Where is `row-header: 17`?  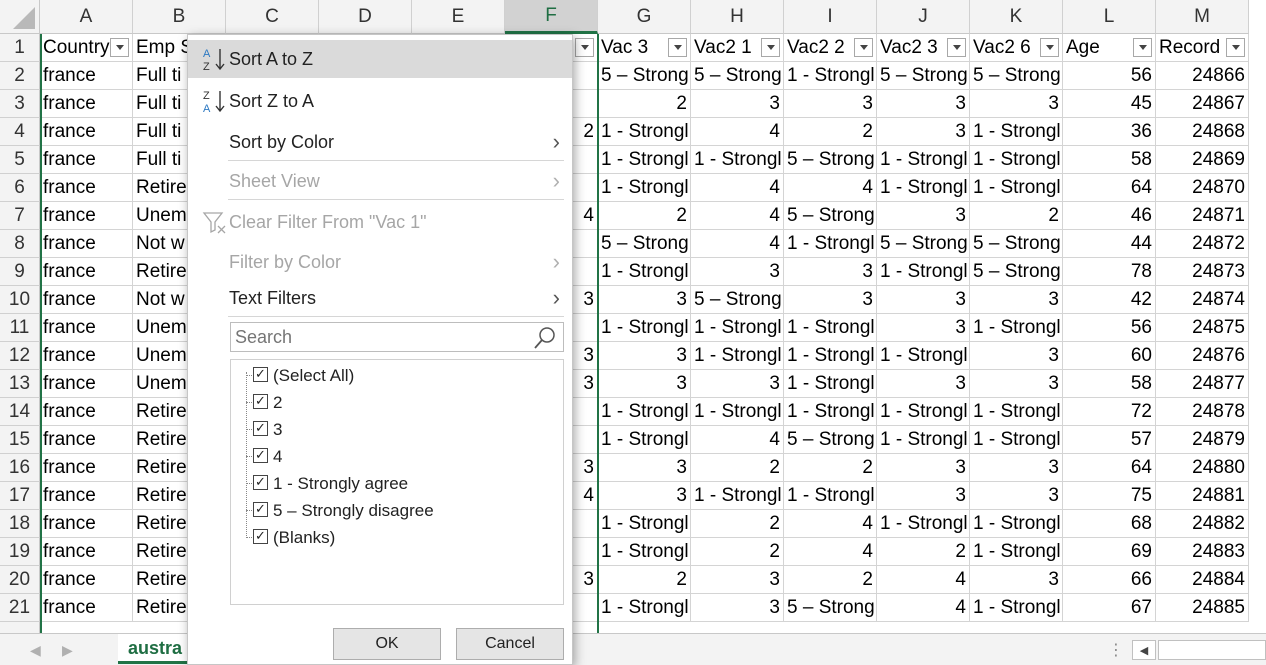 row-header: 17 is located at coordinates (20, 496).